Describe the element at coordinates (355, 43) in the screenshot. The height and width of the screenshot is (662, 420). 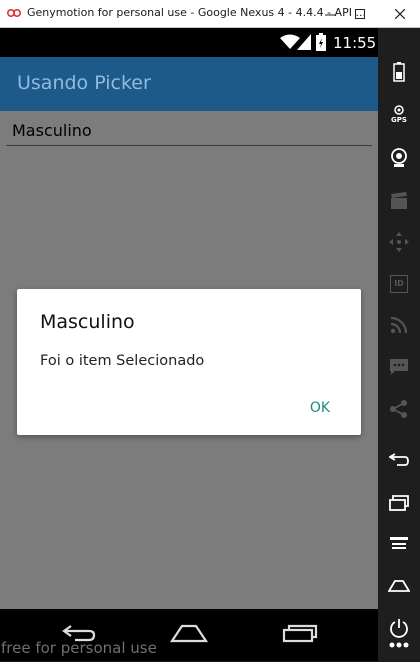
I see `status-clock: 11:55` at that location.